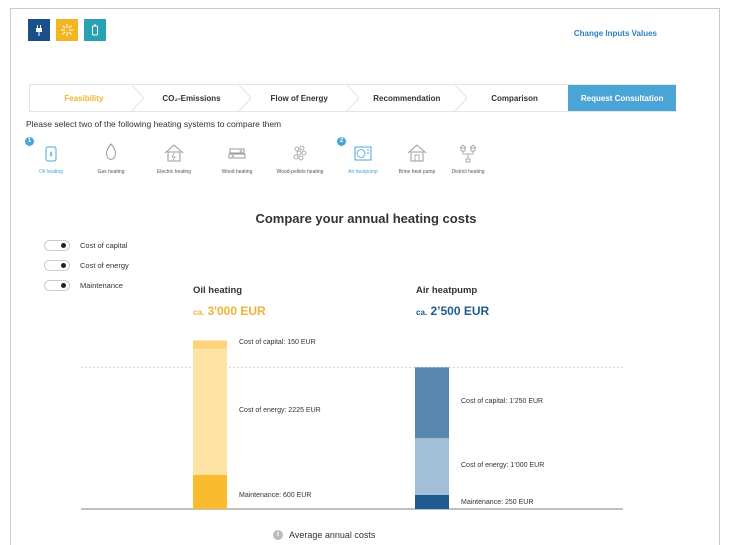 Image resolution: width=730 pixels, height=545 pixels. I want to click on system-label: District heating, so click(468, 172).